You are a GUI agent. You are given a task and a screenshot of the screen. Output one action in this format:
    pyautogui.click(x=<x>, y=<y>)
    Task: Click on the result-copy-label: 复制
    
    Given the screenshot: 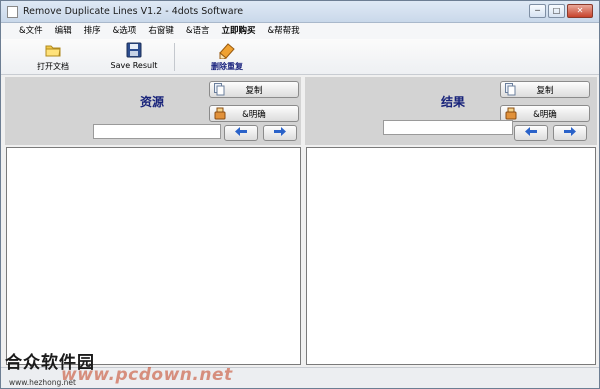 What is the action you would take?
    pyautogui.click(x=545, y=90)
    